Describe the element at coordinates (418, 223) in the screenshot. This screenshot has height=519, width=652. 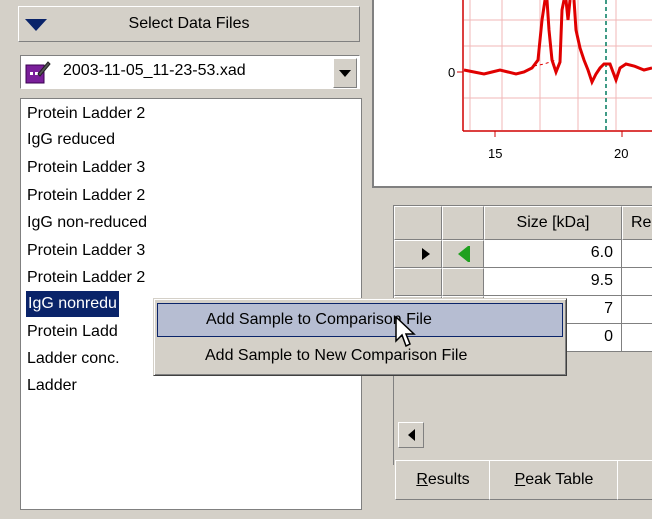
I see `grid-corner-cell` at that location.